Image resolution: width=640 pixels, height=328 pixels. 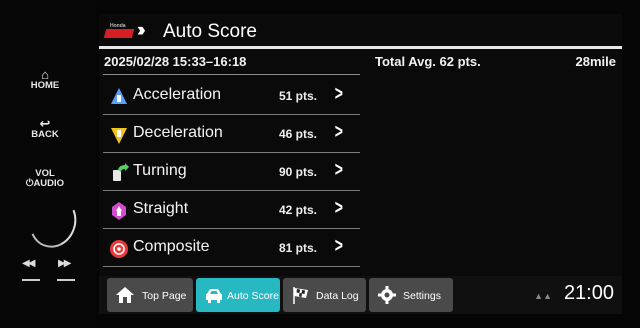 I want to click on audio-label: AUDIO, so click(x=49, y=183).